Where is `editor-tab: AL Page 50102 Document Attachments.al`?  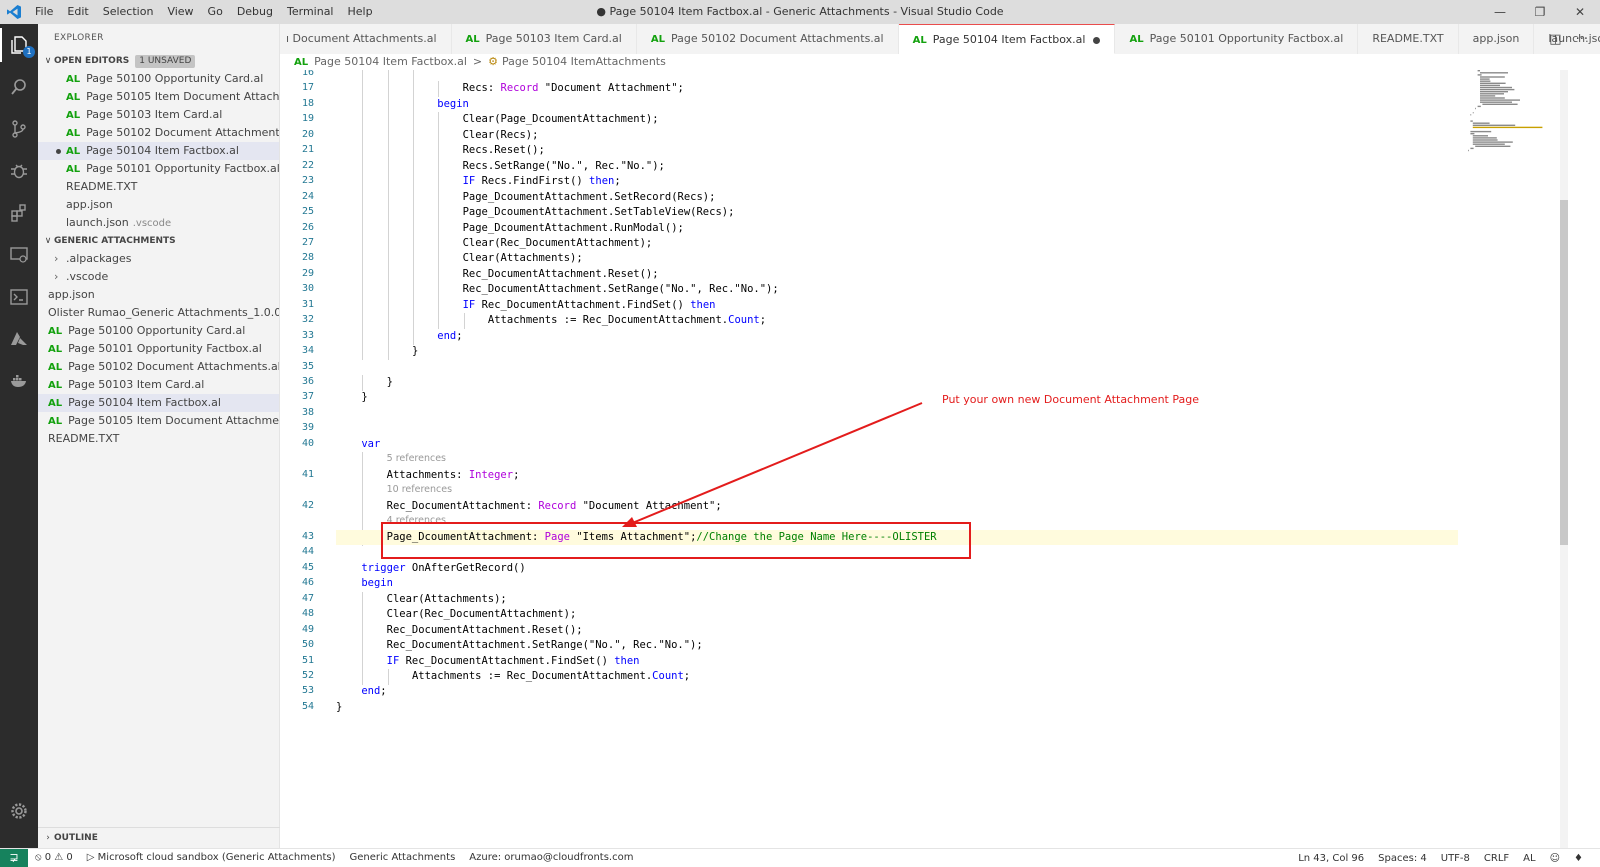
editor-tab: AL Page 50102 Document Attachments.al is located at coordinates (768, 39).